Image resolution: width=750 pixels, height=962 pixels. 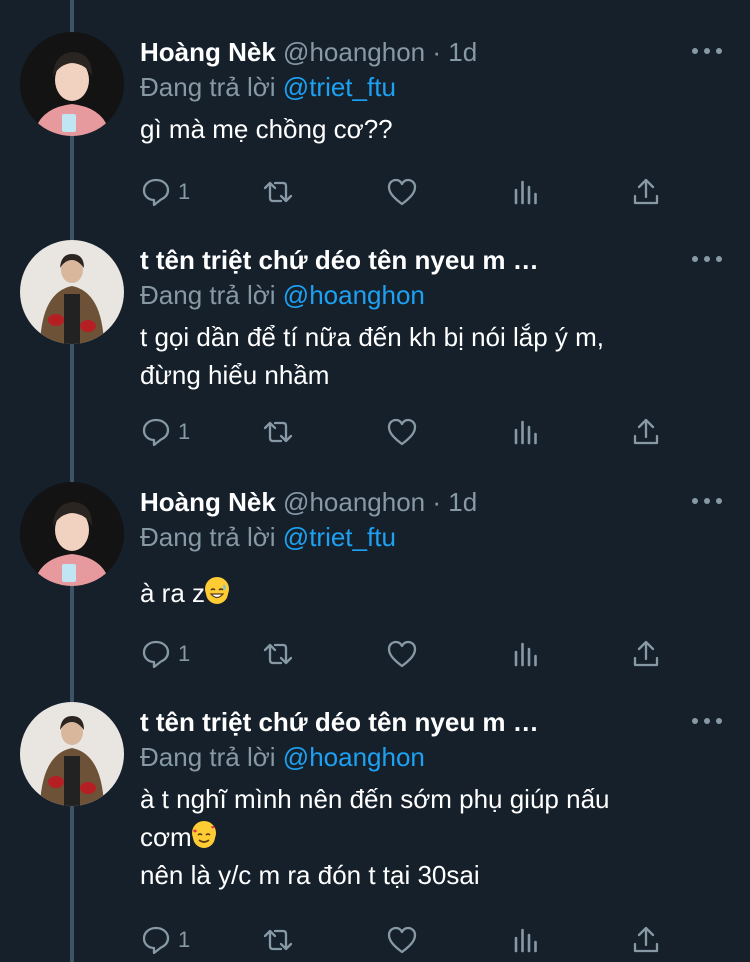 I want to click on tweet-text-line-content: à ra z, so click(x=173, y=593).